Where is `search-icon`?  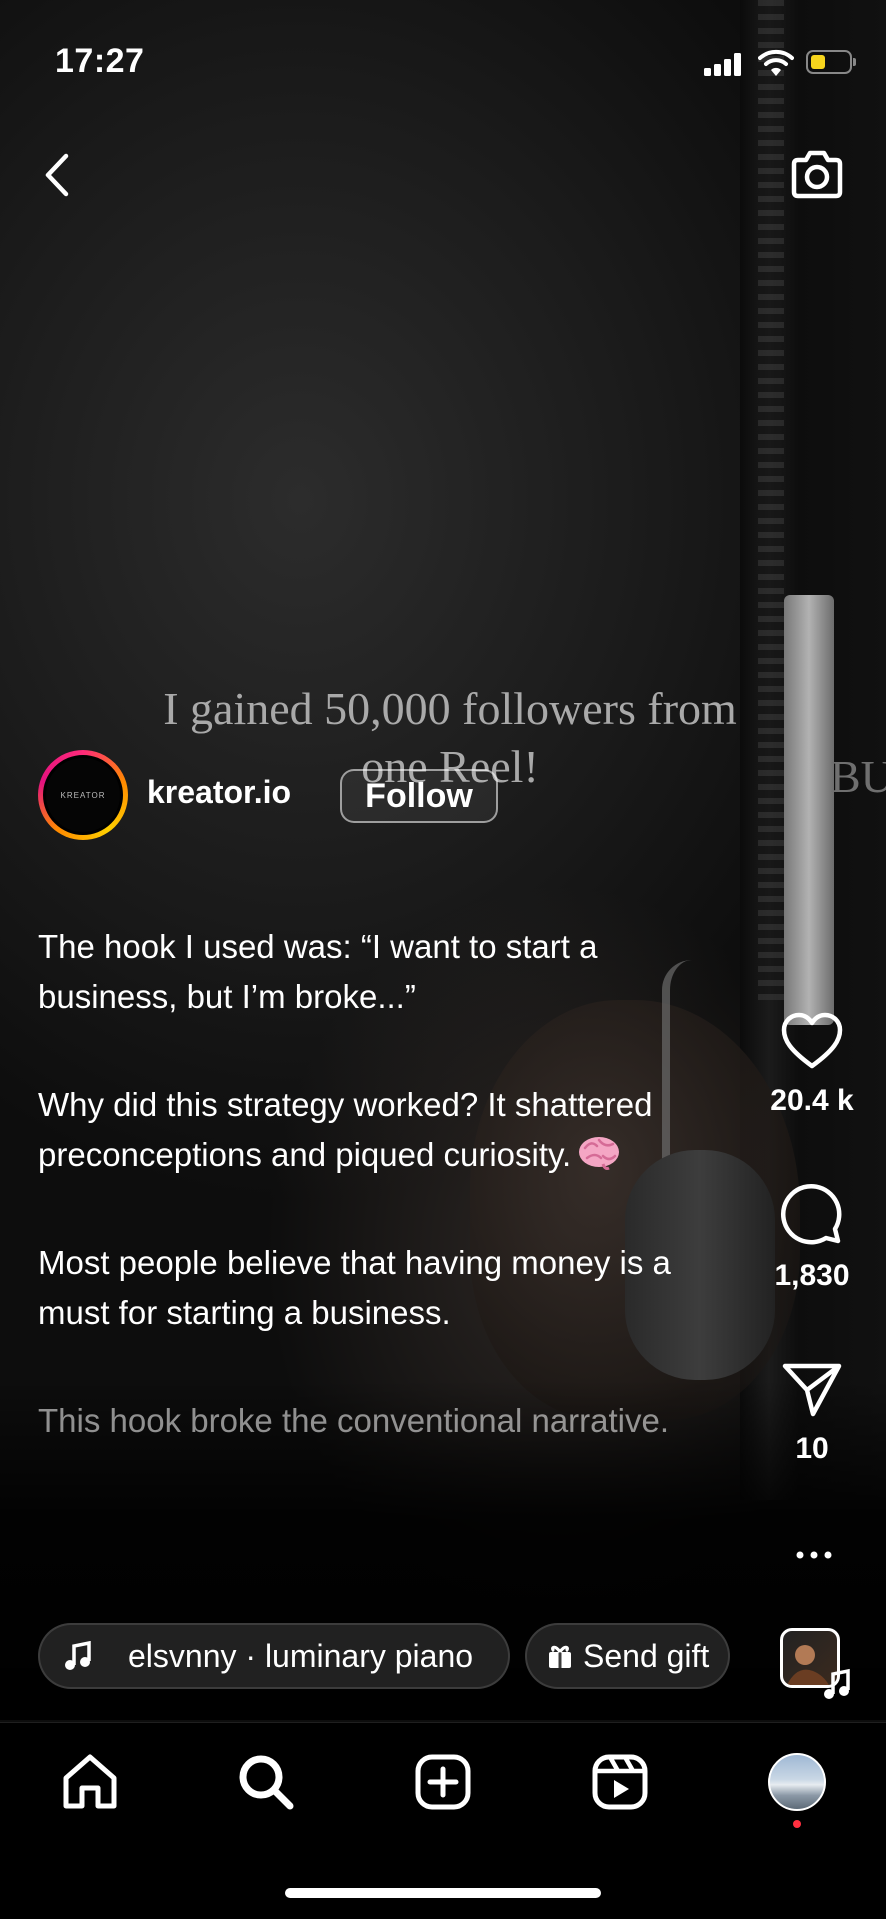 search-icon is located at coordinates (266, 1782).